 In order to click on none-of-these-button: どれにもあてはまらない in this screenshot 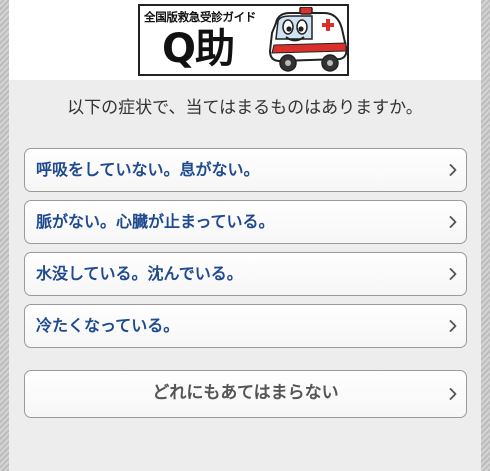, I will do `click(245, 394)`.